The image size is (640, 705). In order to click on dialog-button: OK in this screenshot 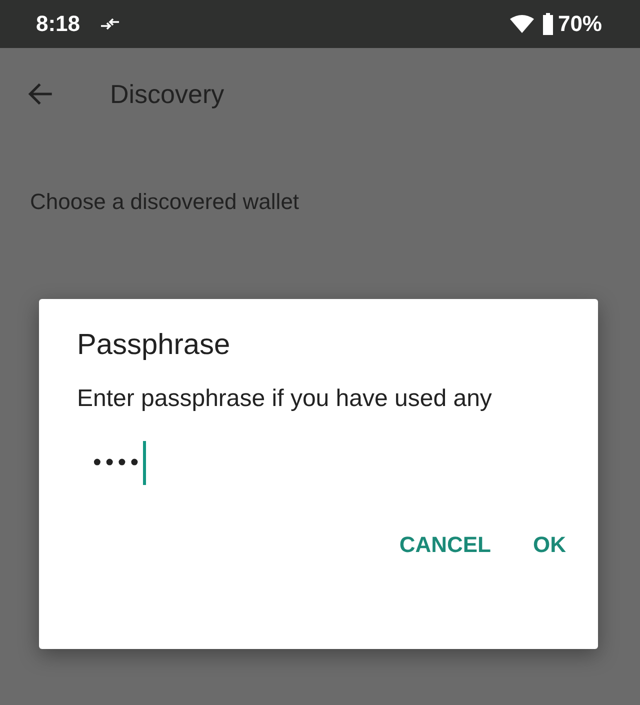, I will do `click(549, 545)`.